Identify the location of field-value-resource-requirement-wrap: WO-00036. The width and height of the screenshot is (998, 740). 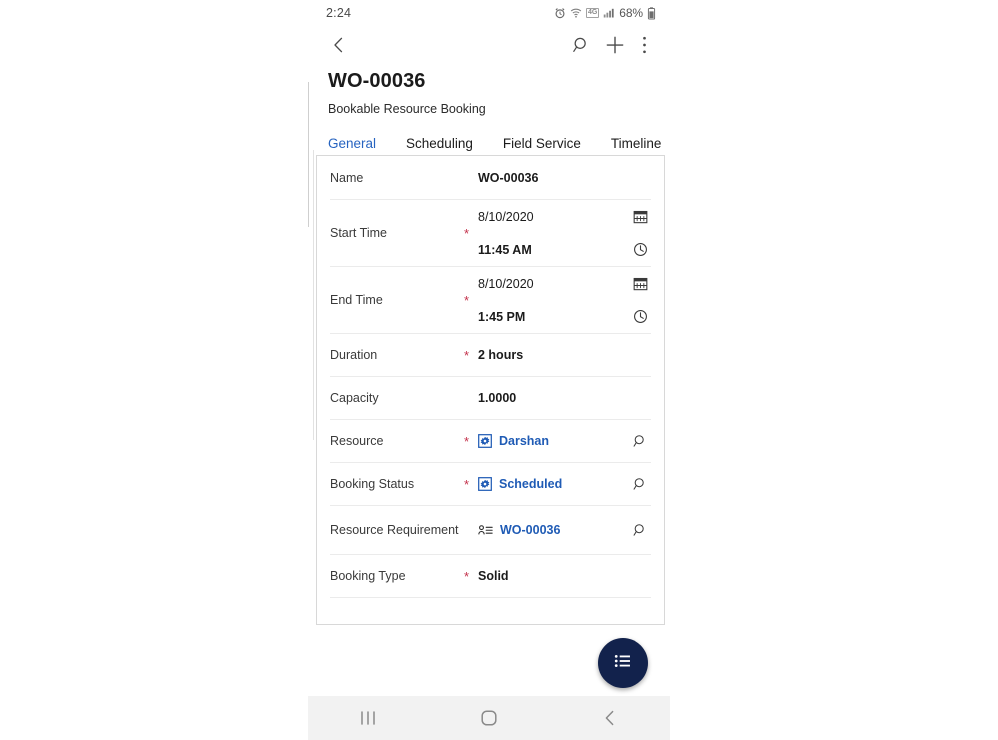
(553, 530).